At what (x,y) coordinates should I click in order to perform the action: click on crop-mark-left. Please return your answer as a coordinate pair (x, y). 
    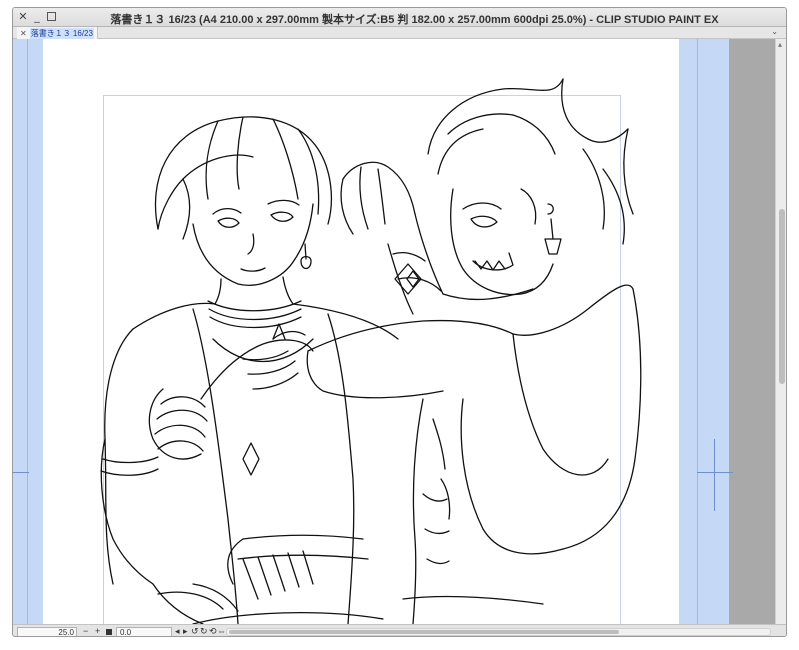
    Looking at the image, I should click on (21, 472).